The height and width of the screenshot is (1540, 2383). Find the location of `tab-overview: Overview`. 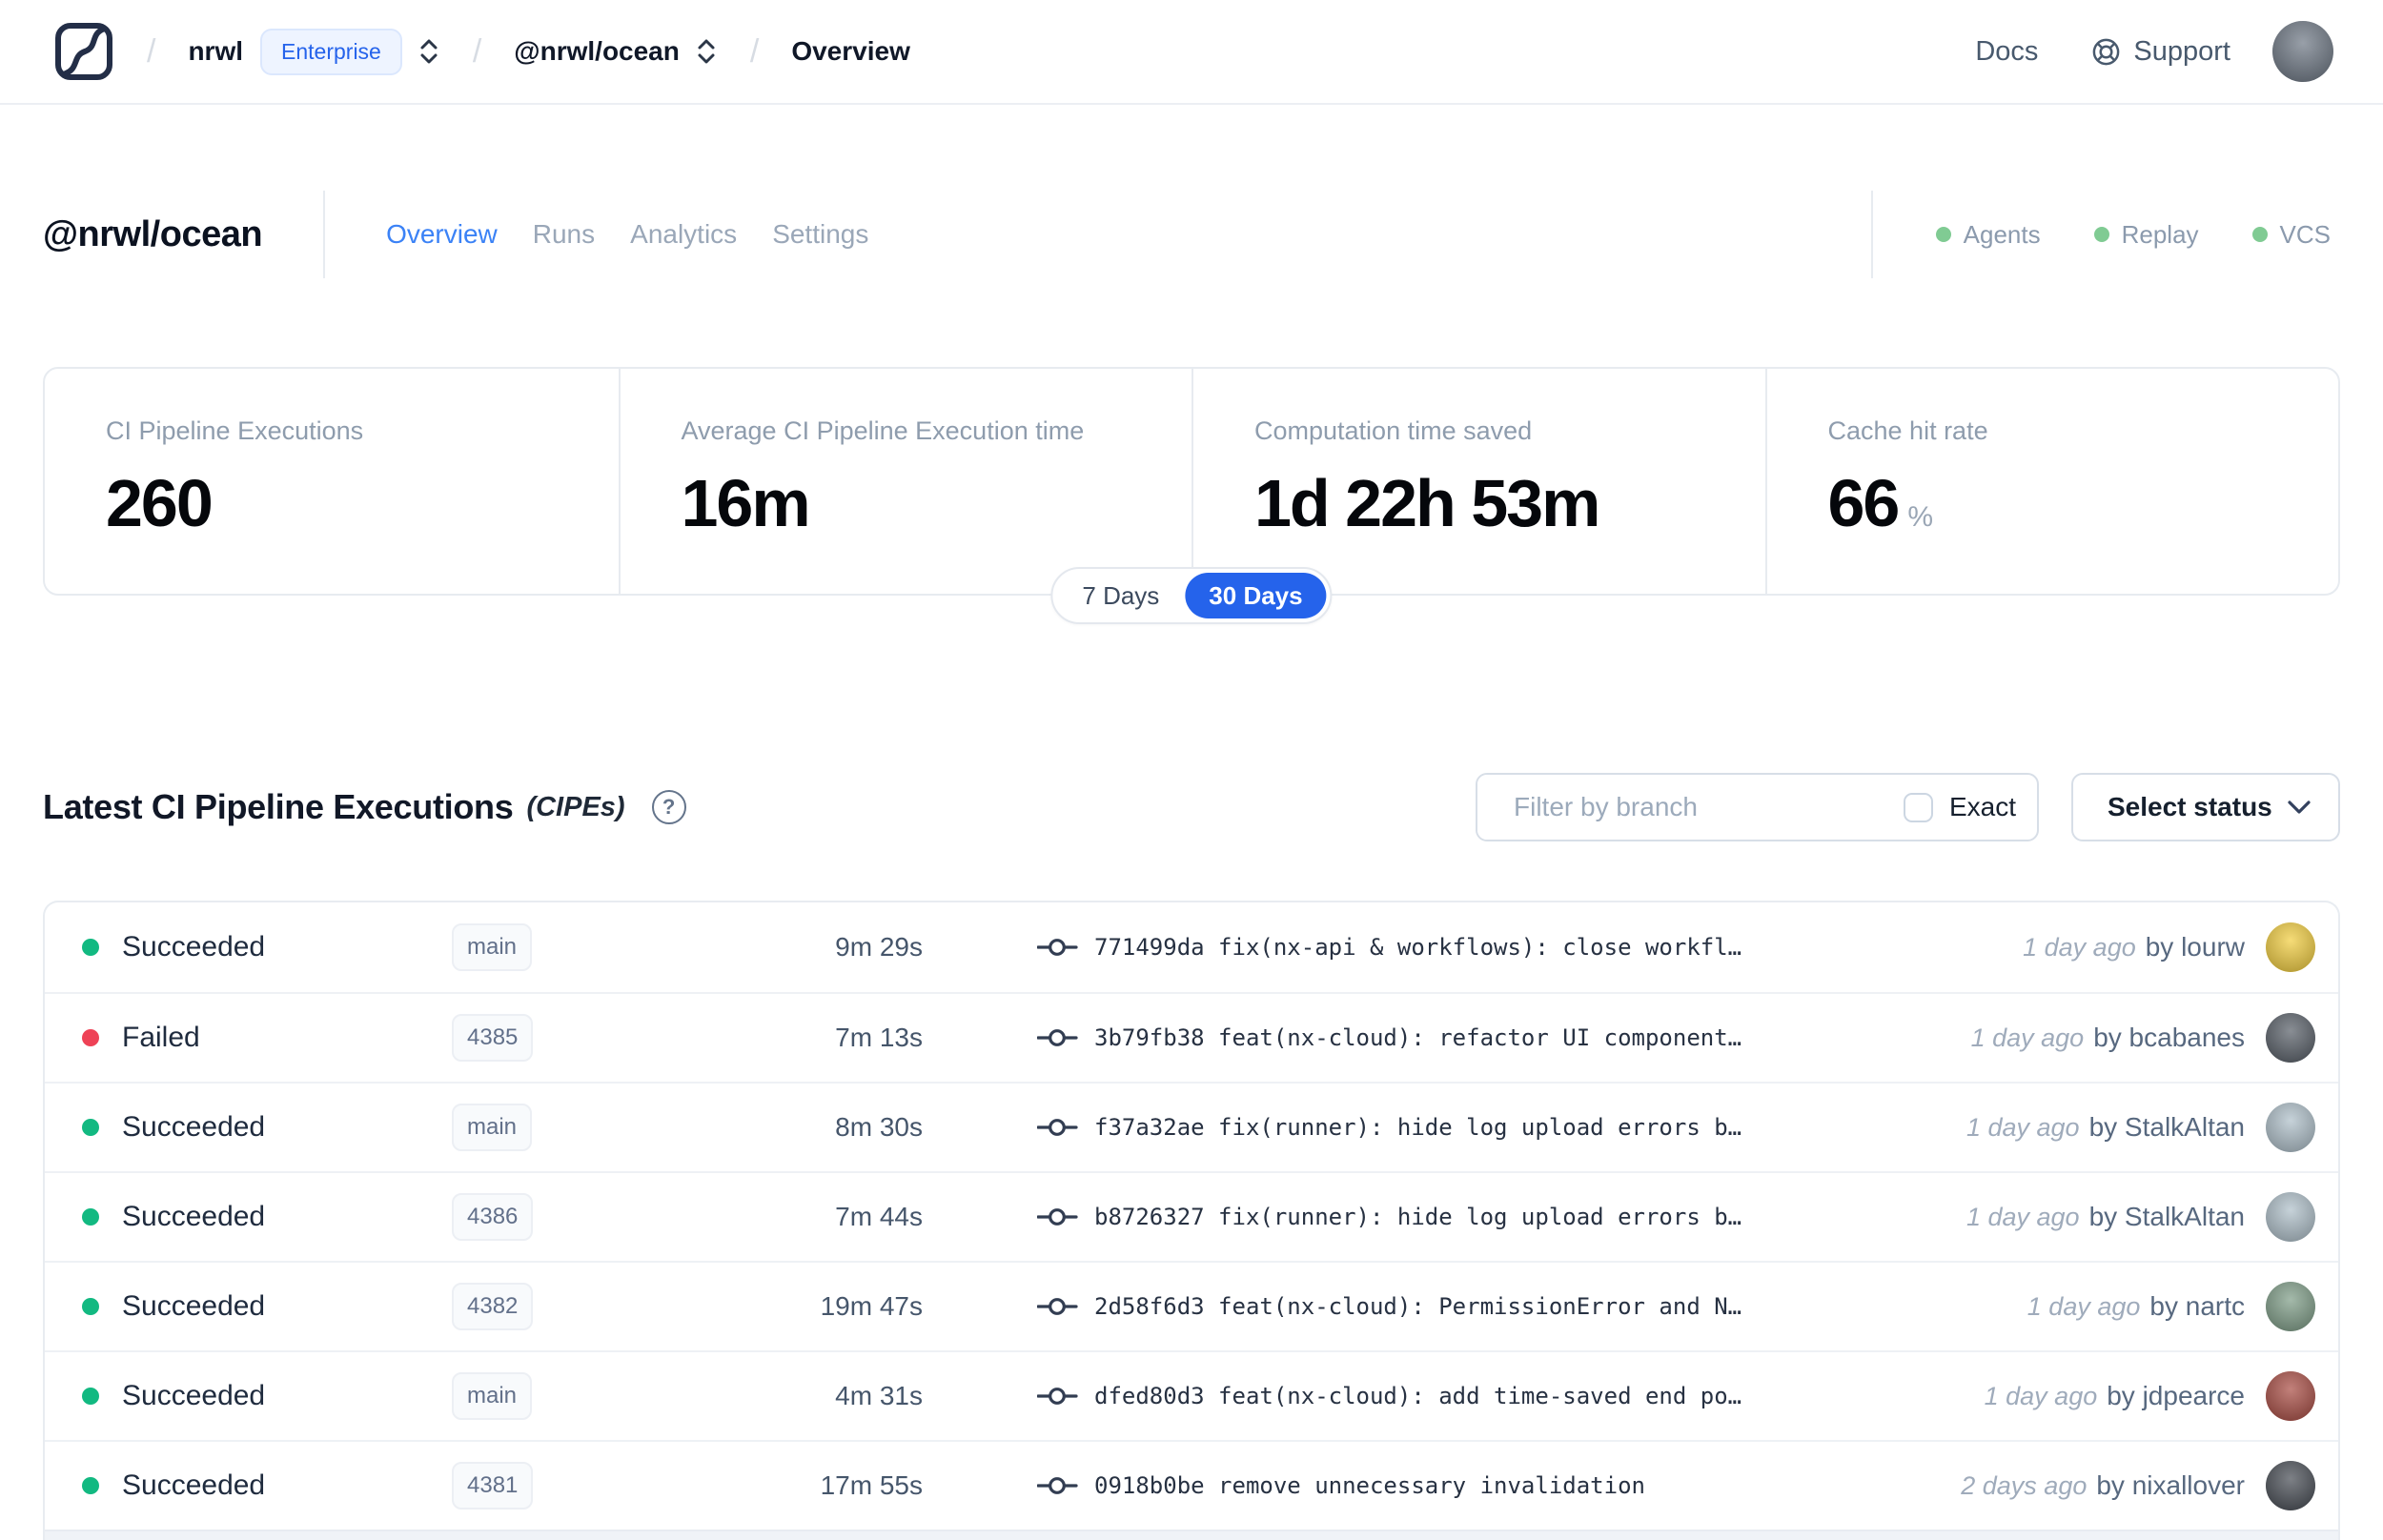

tab-overview: Overview is located at coordinates (442, 234).